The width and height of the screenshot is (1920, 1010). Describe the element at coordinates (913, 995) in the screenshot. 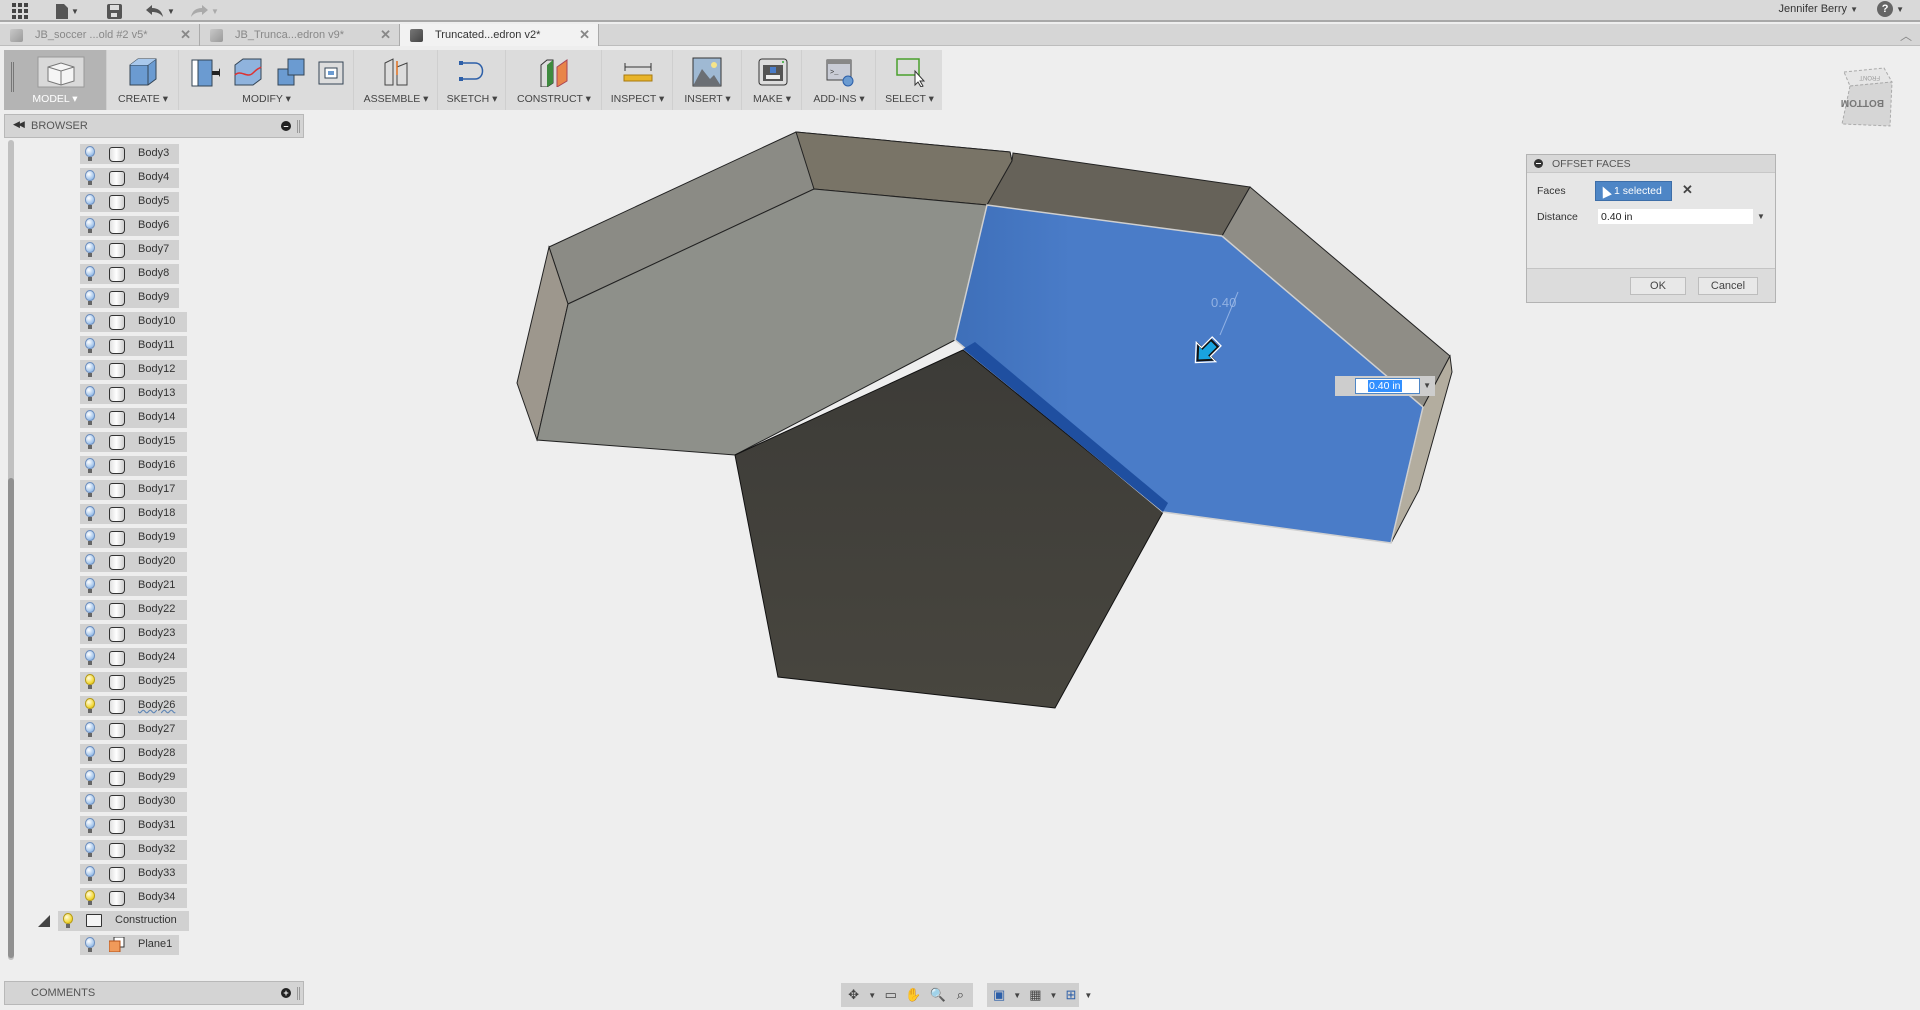

I see `pan-hand-icon: ✋` at that location.